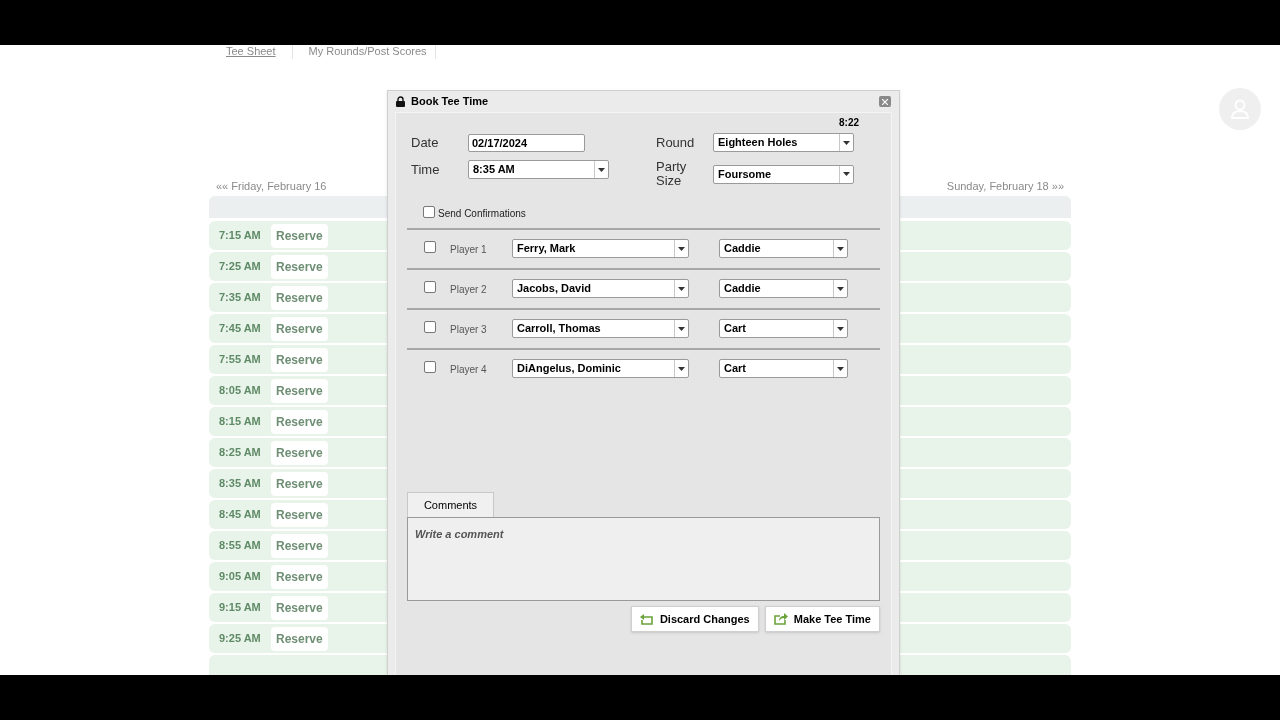  Describe the element at coordinates (240, 236) in the screenshot. I see `tee-time: 7:15 AM` at that location.